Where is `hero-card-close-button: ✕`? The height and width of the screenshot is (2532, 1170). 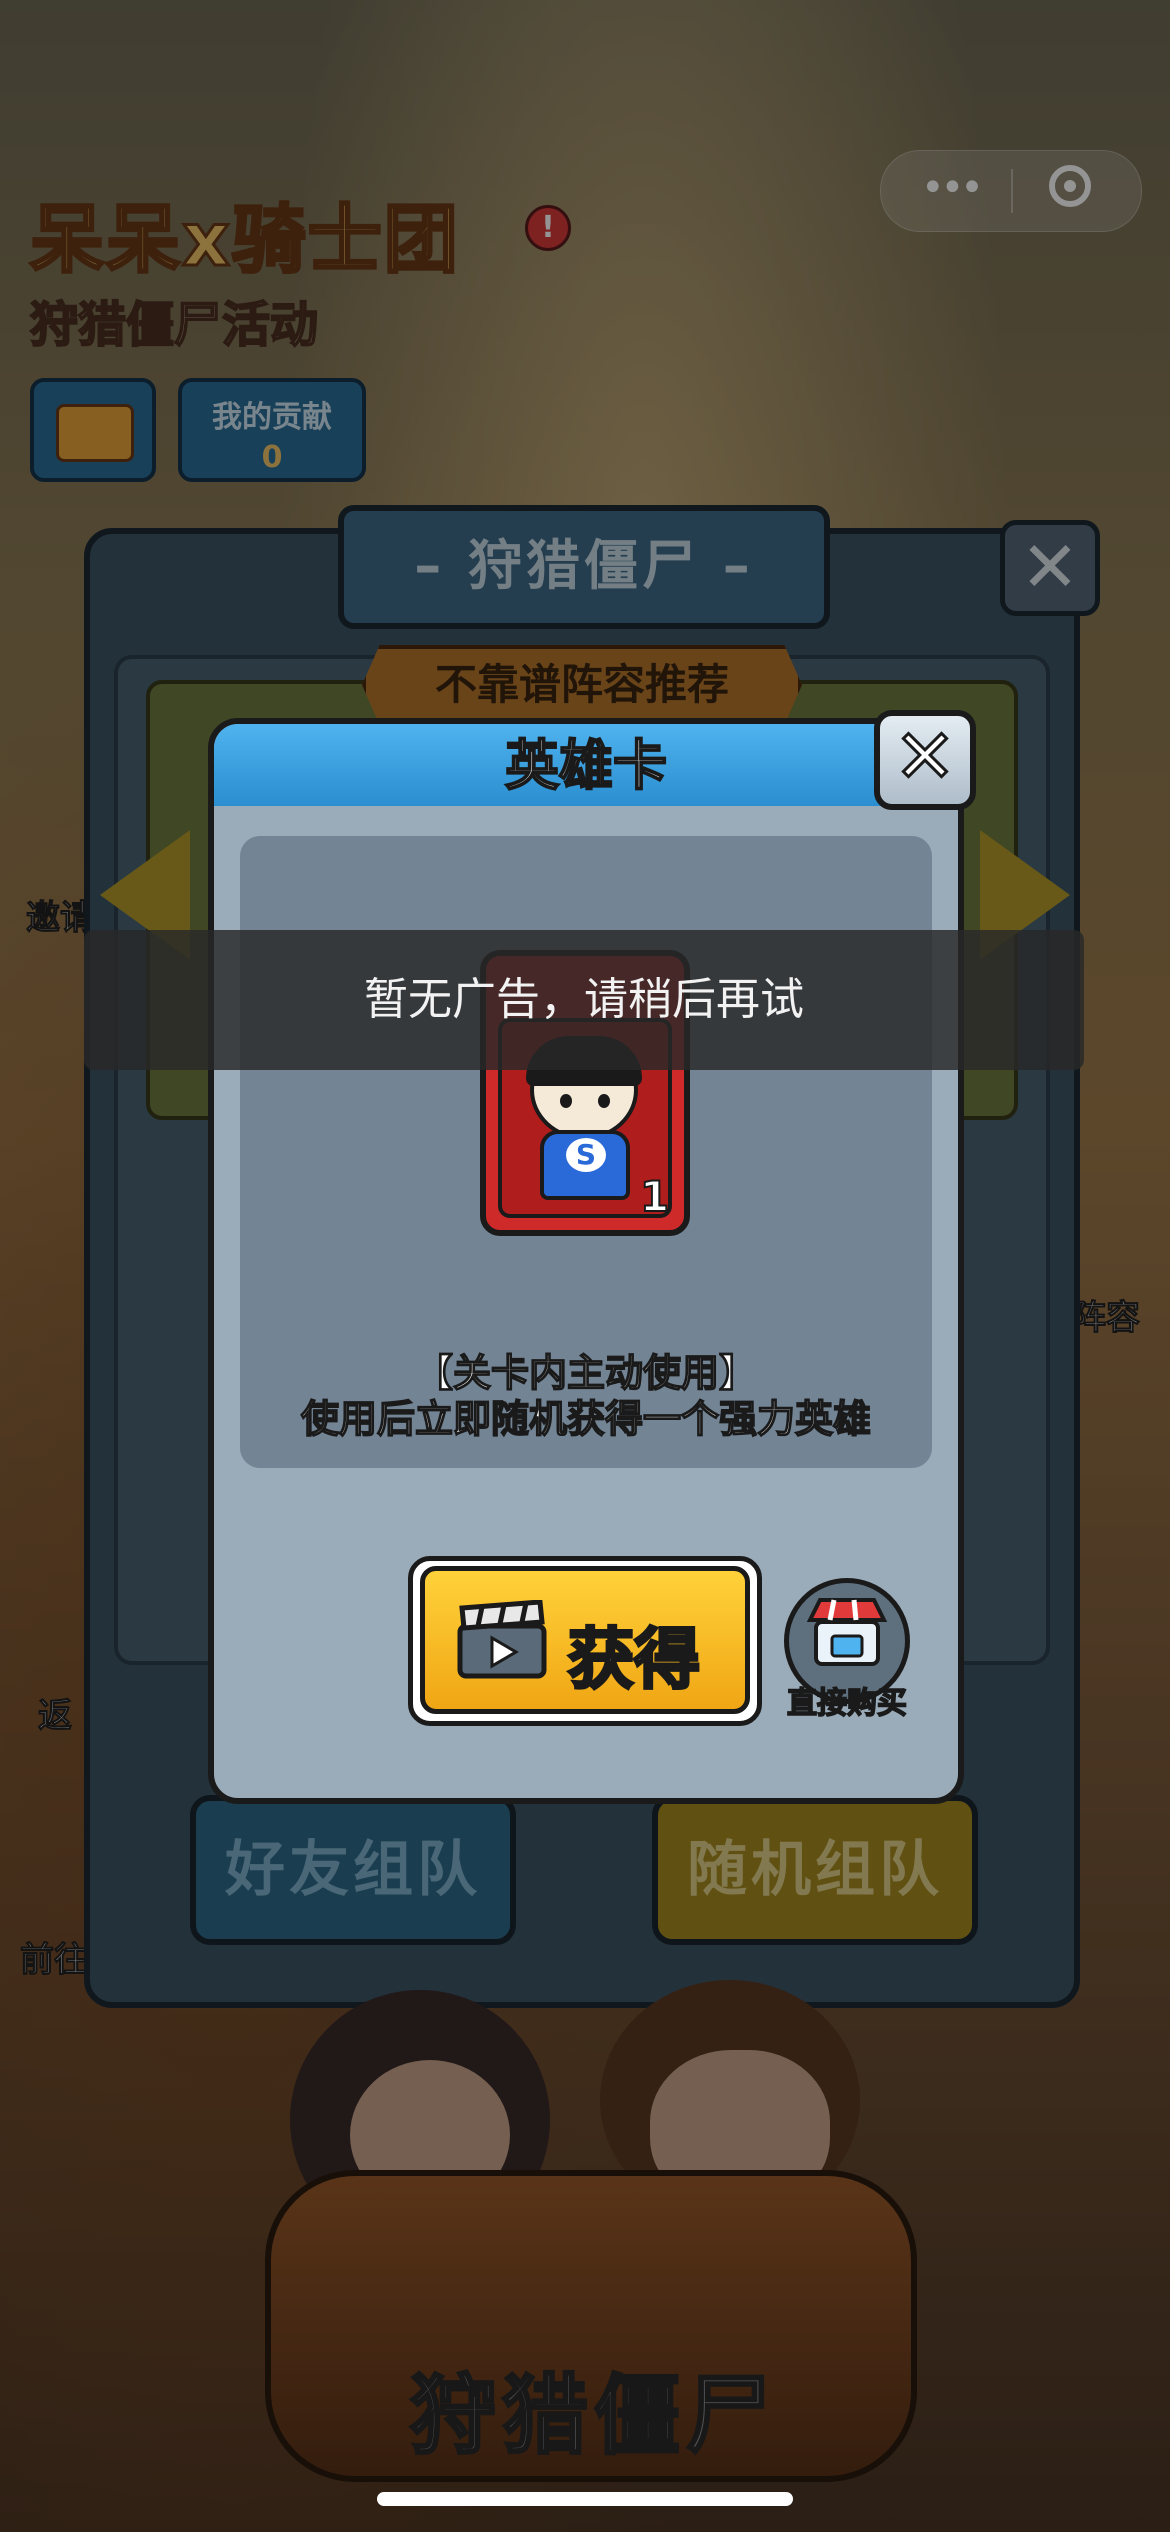
hero-card-close-button: ✕ is located at coordinates (925, 760).